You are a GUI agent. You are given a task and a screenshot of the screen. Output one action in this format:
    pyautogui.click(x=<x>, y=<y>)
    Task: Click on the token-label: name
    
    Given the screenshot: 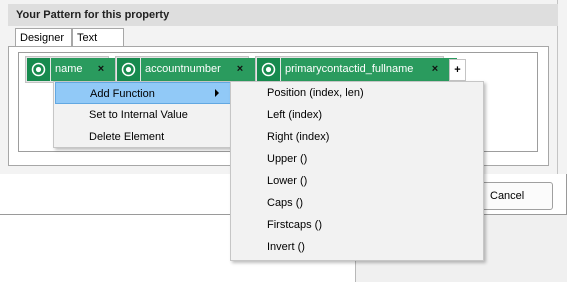 What is the action you would take?
    pyautogui.click(x=87, y=69)
    